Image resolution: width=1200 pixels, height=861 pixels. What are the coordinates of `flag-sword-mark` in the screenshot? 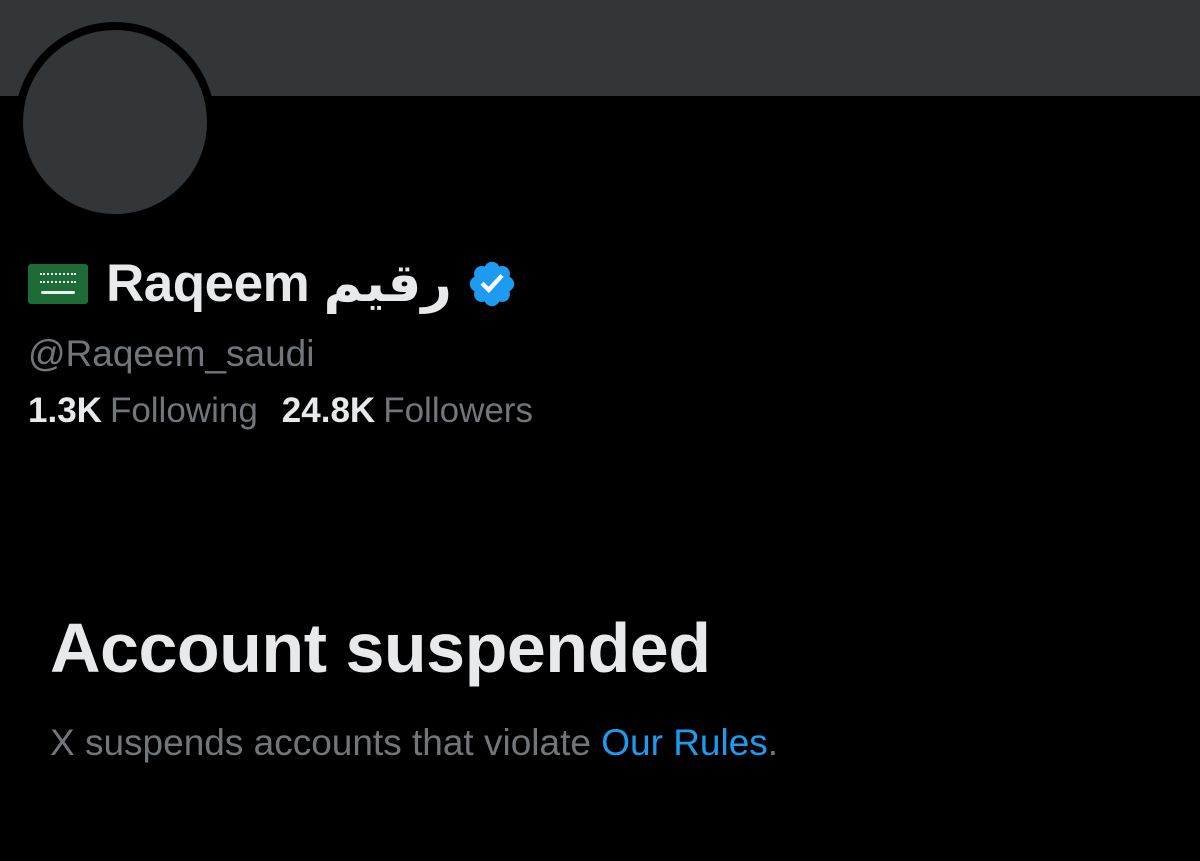 It's located at (58, 292).